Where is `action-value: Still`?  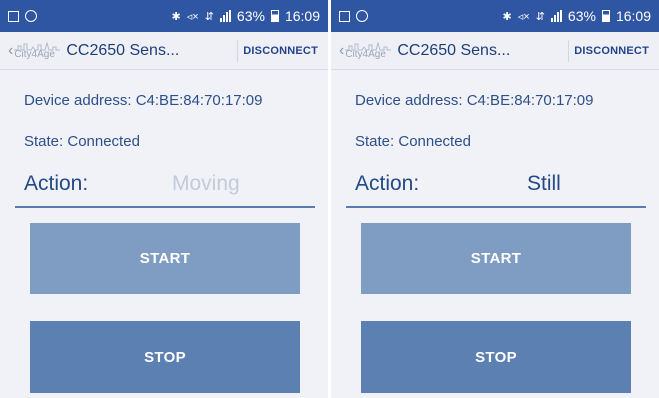
action-value: Still is located at coordinates (544, 183).